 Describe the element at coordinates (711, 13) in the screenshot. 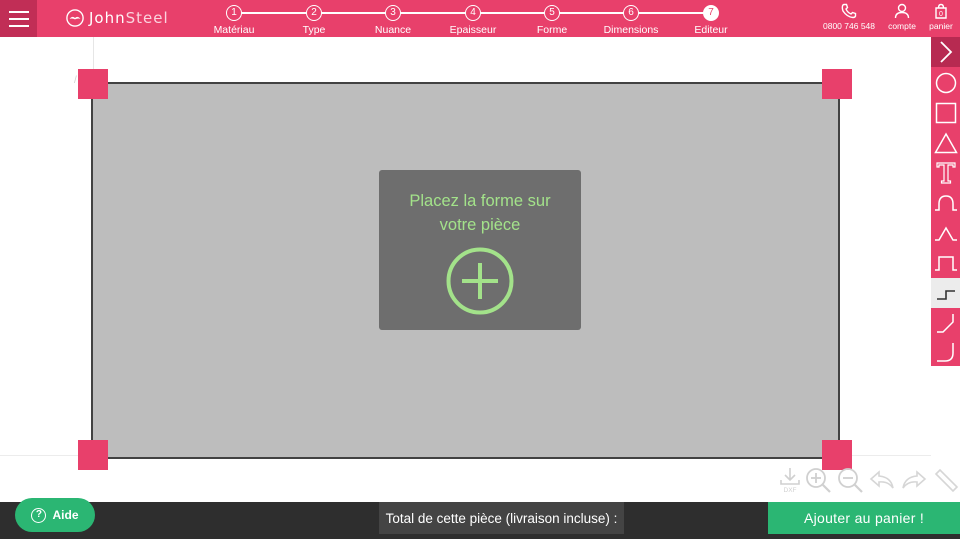

I see `step-number: 7` at that location.